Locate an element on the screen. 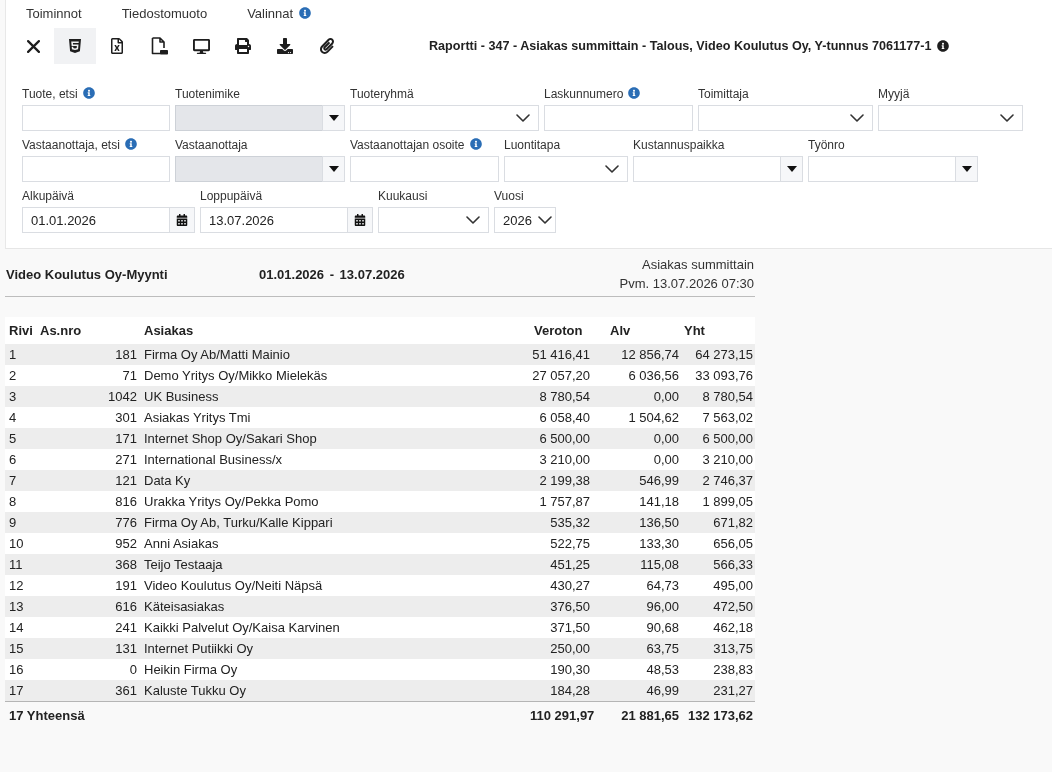 The height and width of the screenshot is (772, 1052). table-cell: 6 is located at coordinates (21, 459).